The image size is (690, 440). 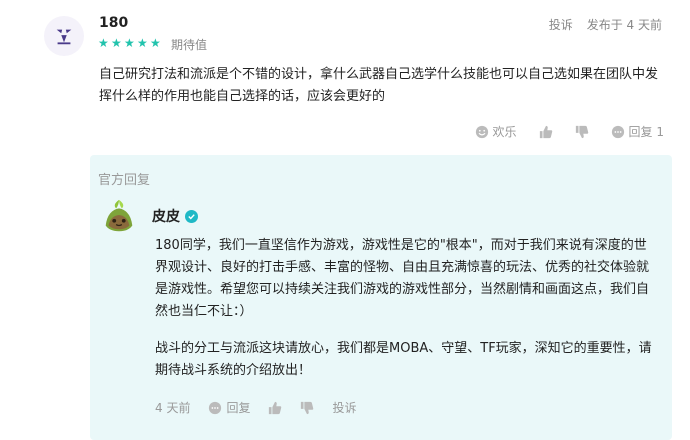 I want to click on username: 180, so click(x=113, y=23).